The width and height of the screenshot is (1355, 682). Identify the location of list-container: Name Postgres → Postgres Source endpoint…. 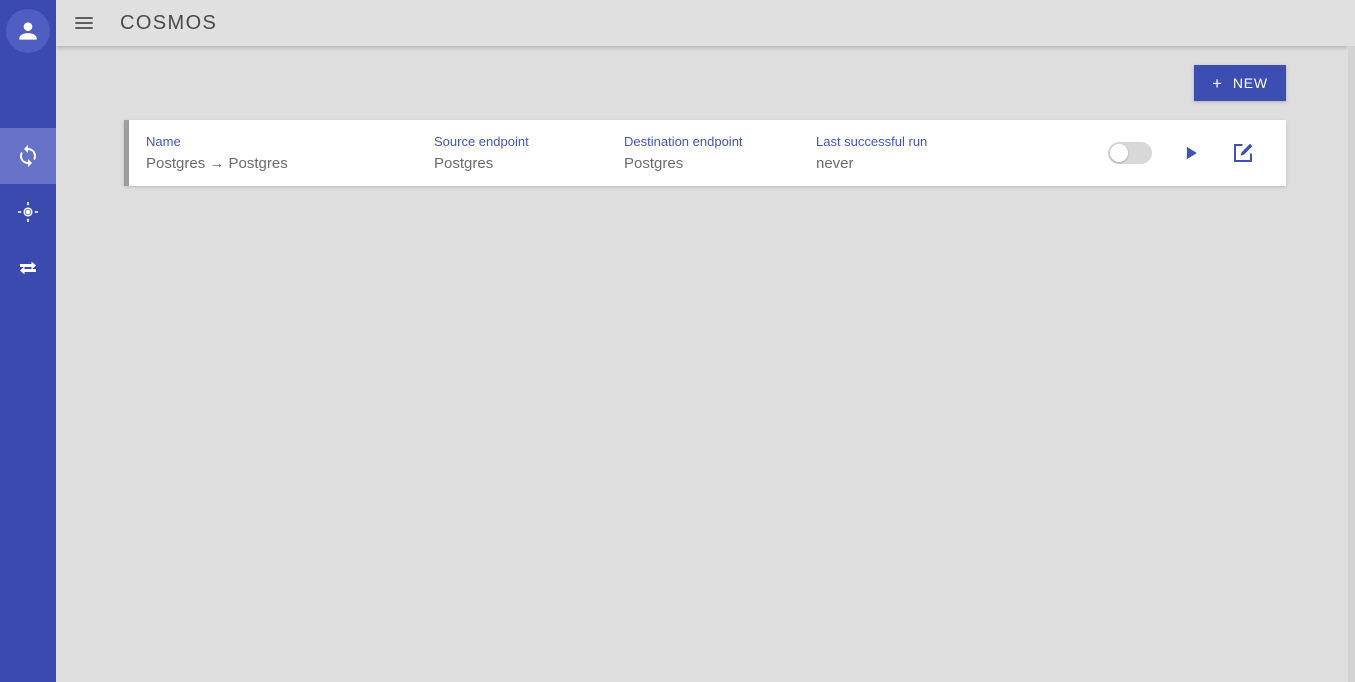
(702, 153).